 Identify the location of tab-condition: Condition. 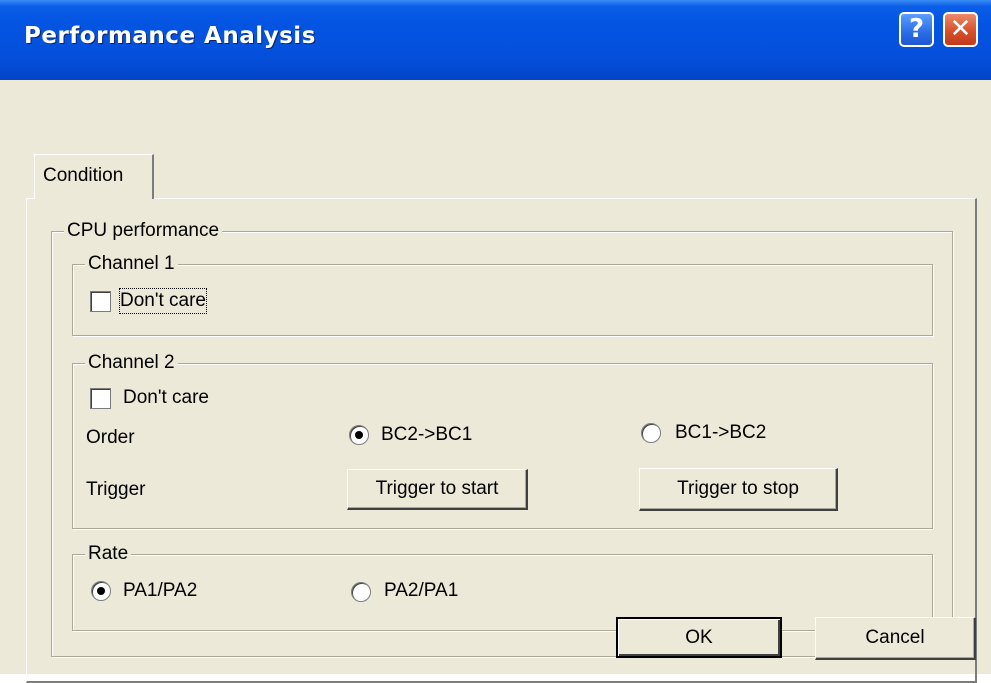
(94, 176).